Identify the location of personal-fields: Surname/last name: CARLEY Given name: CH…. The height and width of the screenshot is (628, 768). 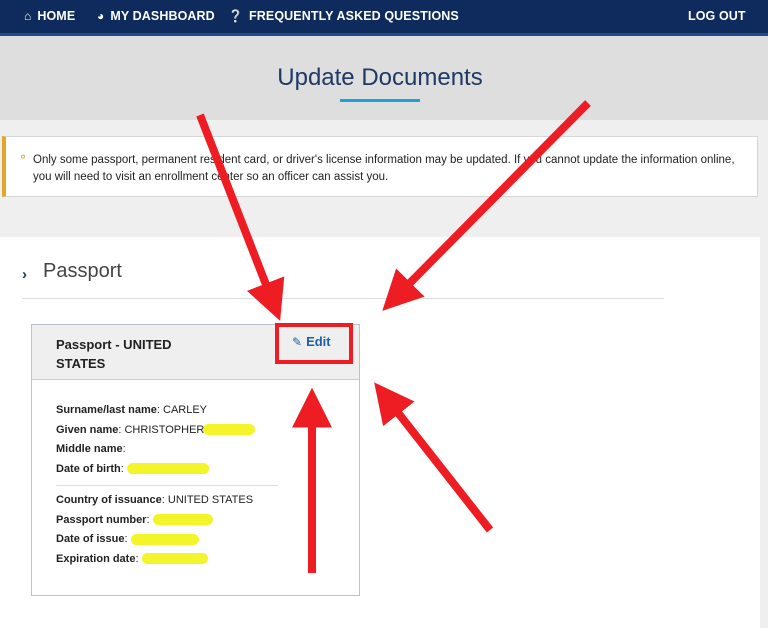
(201, 440).